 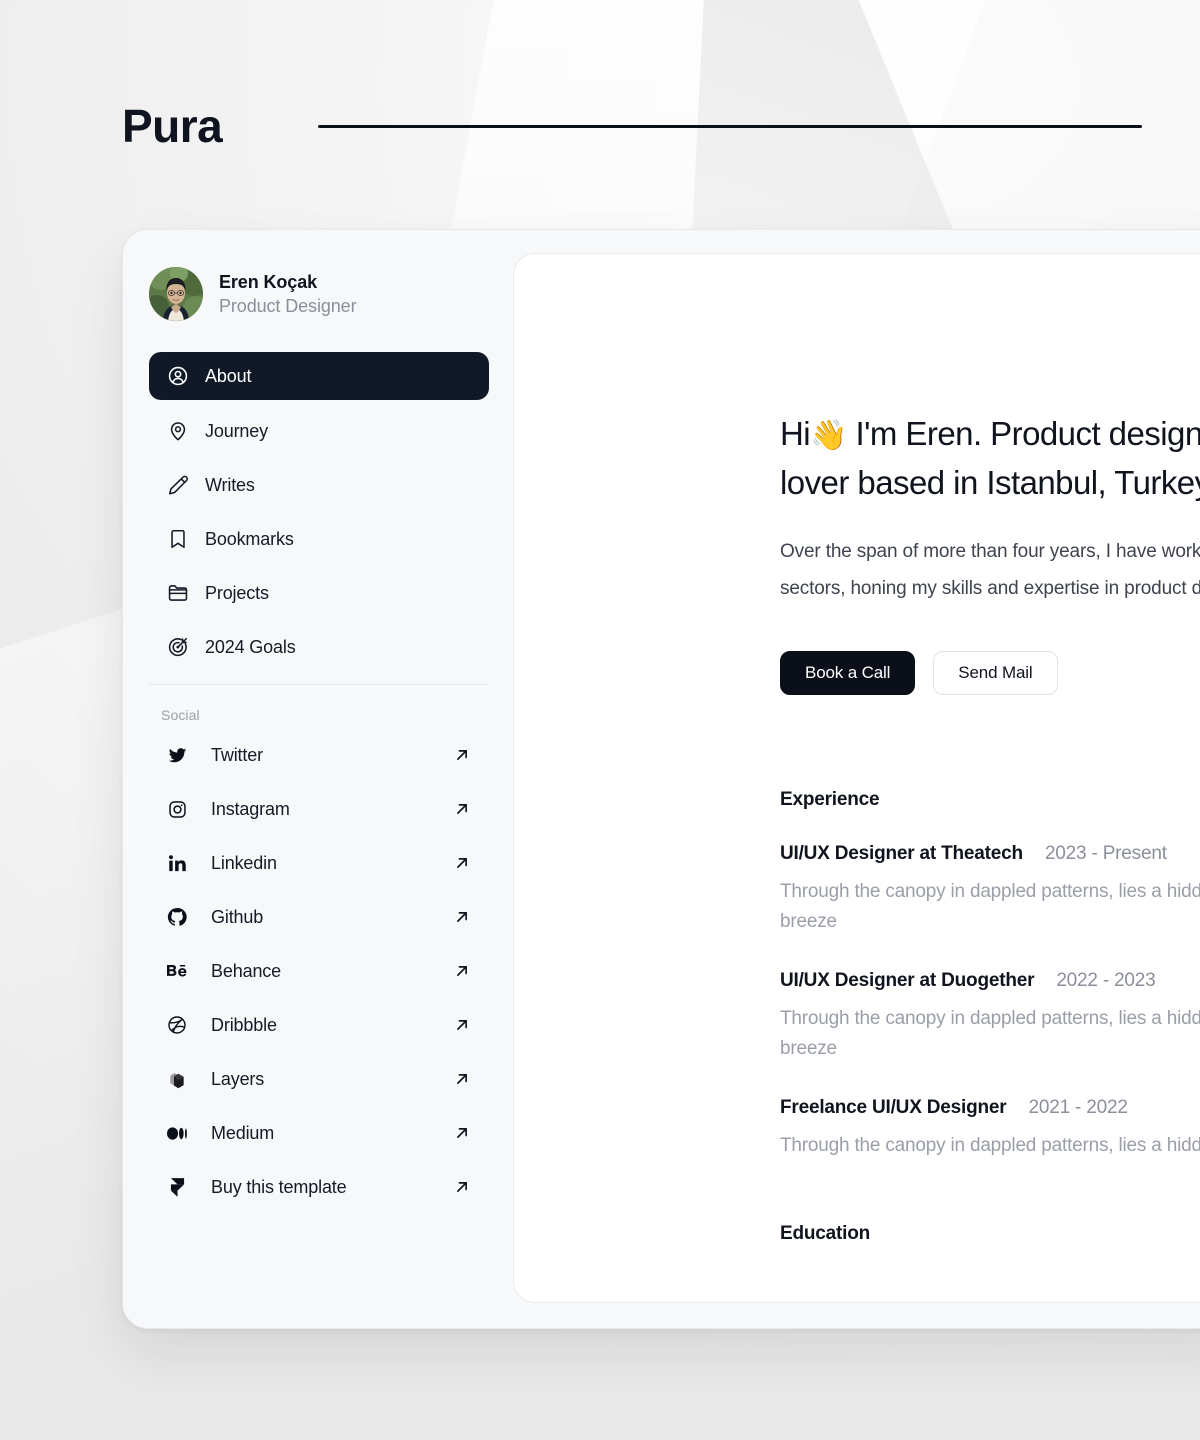 I want to click on experience-item-title: UI/UX Designer at Theatech, so click(x=901, y=854).